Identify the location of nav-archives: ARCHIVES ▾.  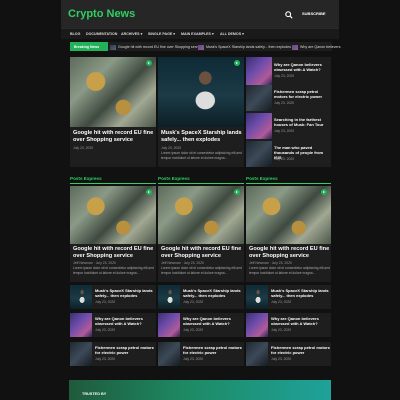
(131, 34).